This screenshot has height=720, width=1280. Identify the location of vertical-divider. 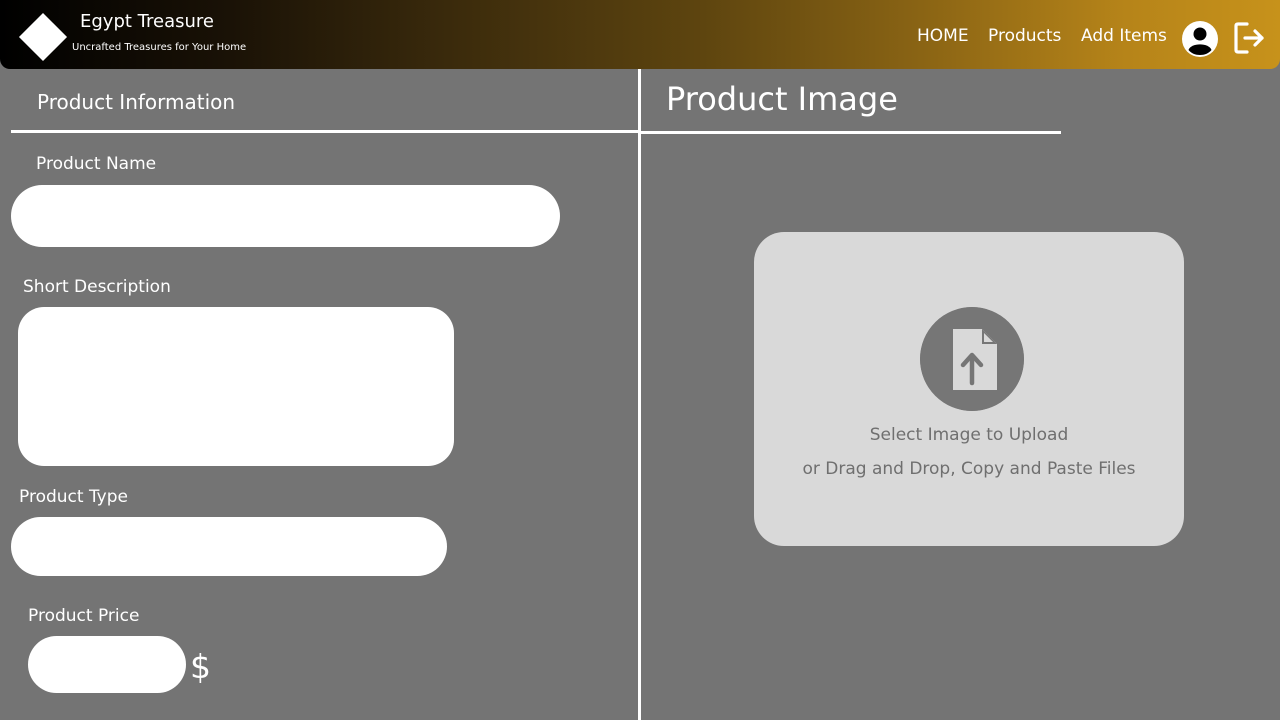
(639, 394).